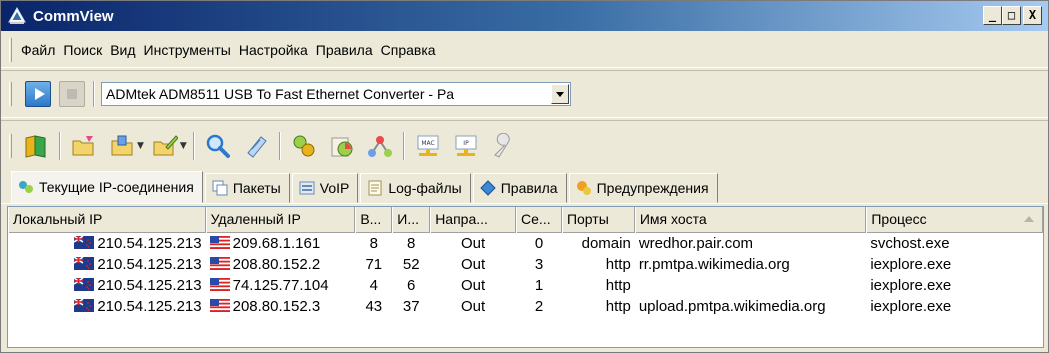 The width and height of the screenshot is (1049, 353). Describe the element at coordinates (307, 188) in the screenshot. I see `voip-tab-icon` at that location.